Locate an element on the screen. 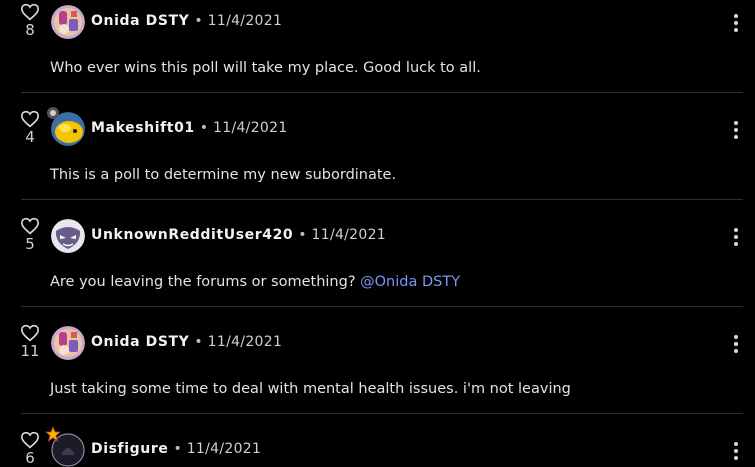 The width and height of the screenshot is (755, 467). like-control: 8 is located at coordinates (30, 20).